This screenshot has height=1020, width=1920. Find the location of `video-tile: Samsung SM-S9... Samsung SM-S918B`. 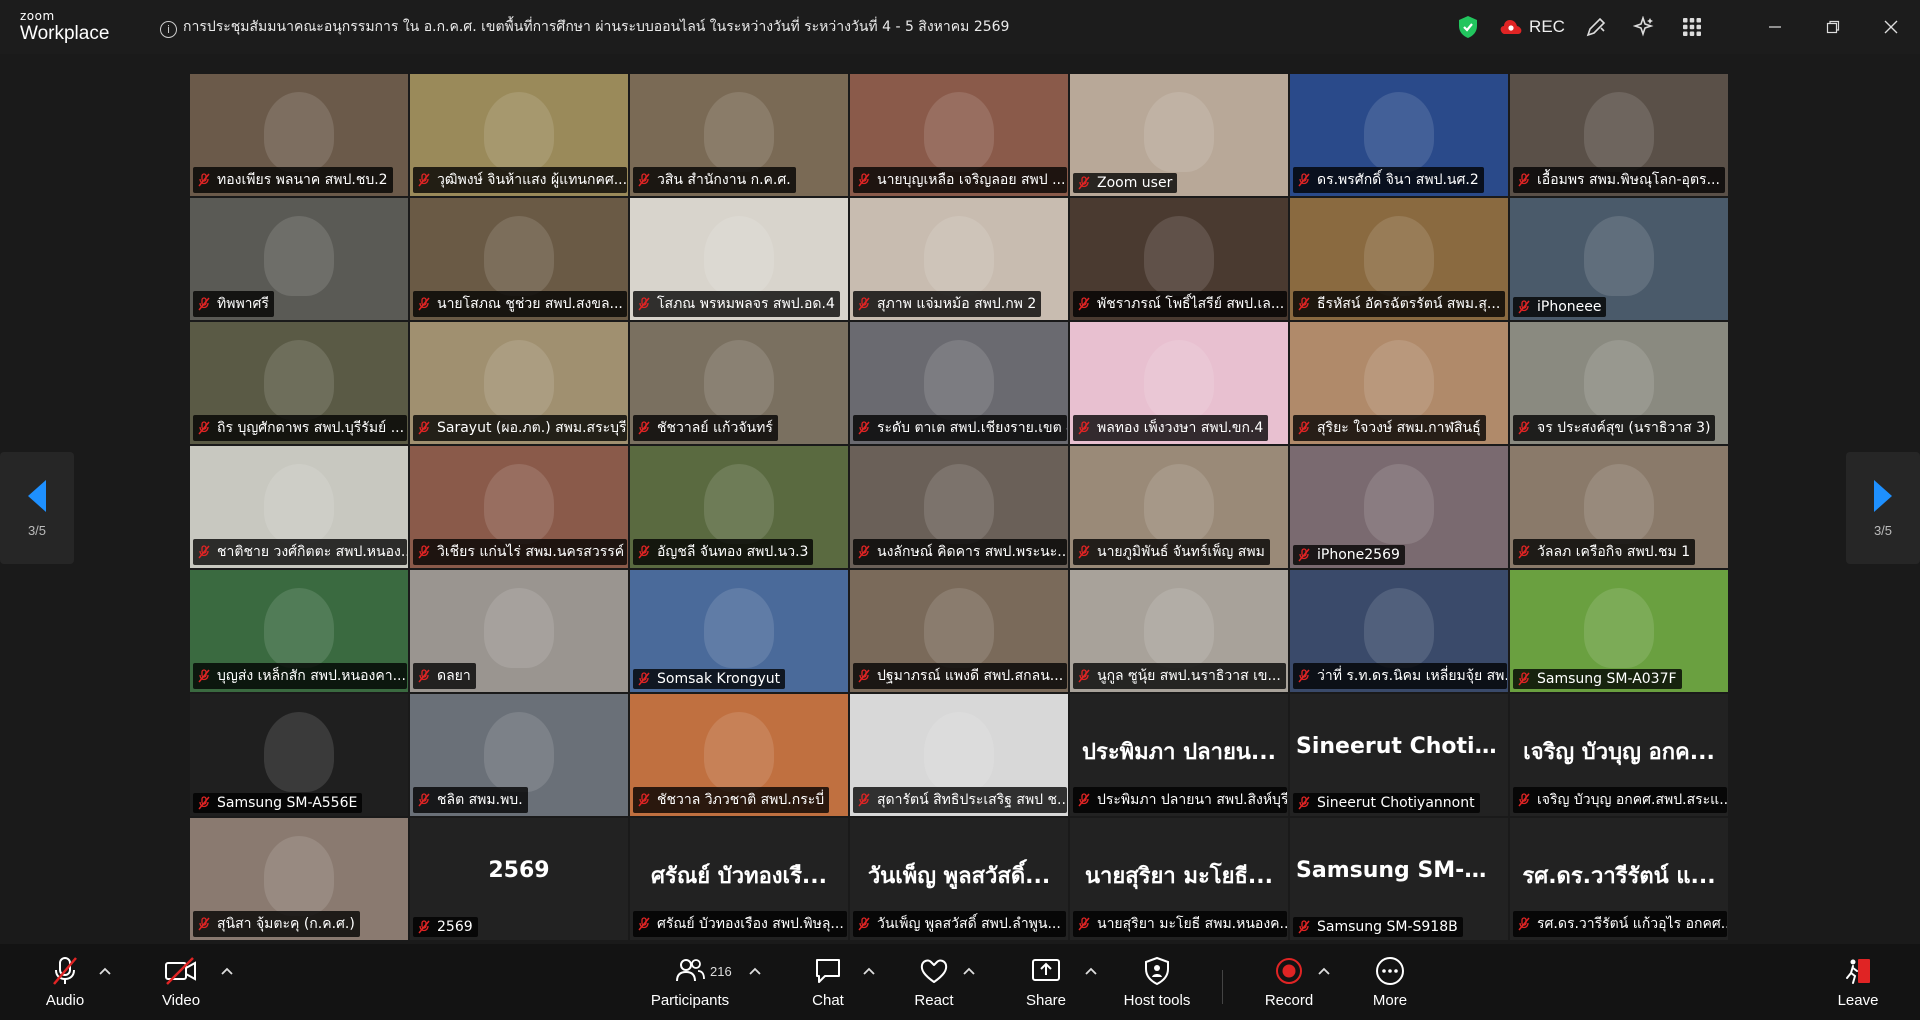

video-tile: Samsung SM-S9... Samsung SM-S918B is located at coordinates (1399, 879).